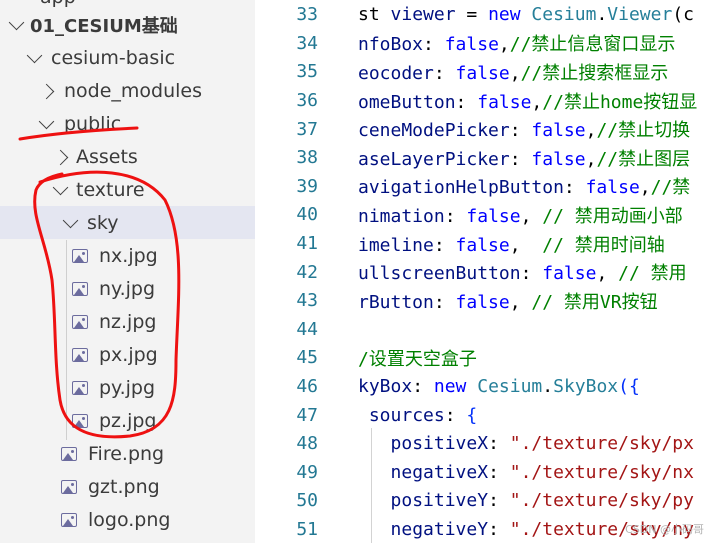 Image resolution: width=712 pixels, height=543 pixels. Describe the element at coordinates (439, 274) in the screenshot. I see `code-token: ullscreenButton` at that location.